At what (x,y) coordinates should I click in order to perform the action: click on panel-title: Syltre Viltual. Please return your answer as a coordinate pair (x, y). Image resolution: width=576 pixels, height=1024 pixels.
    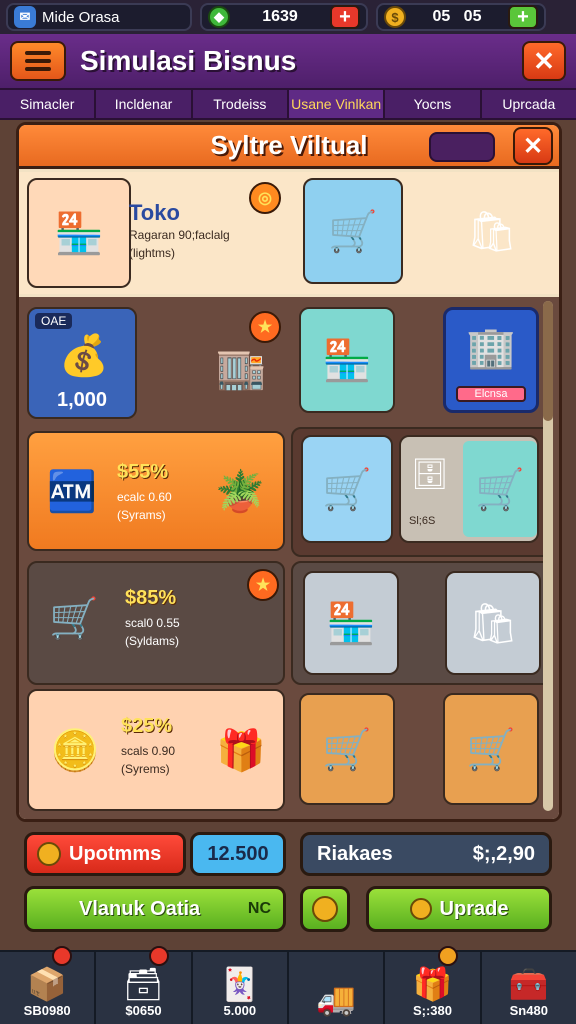
    Looking at the image, I should click on (289, 145).